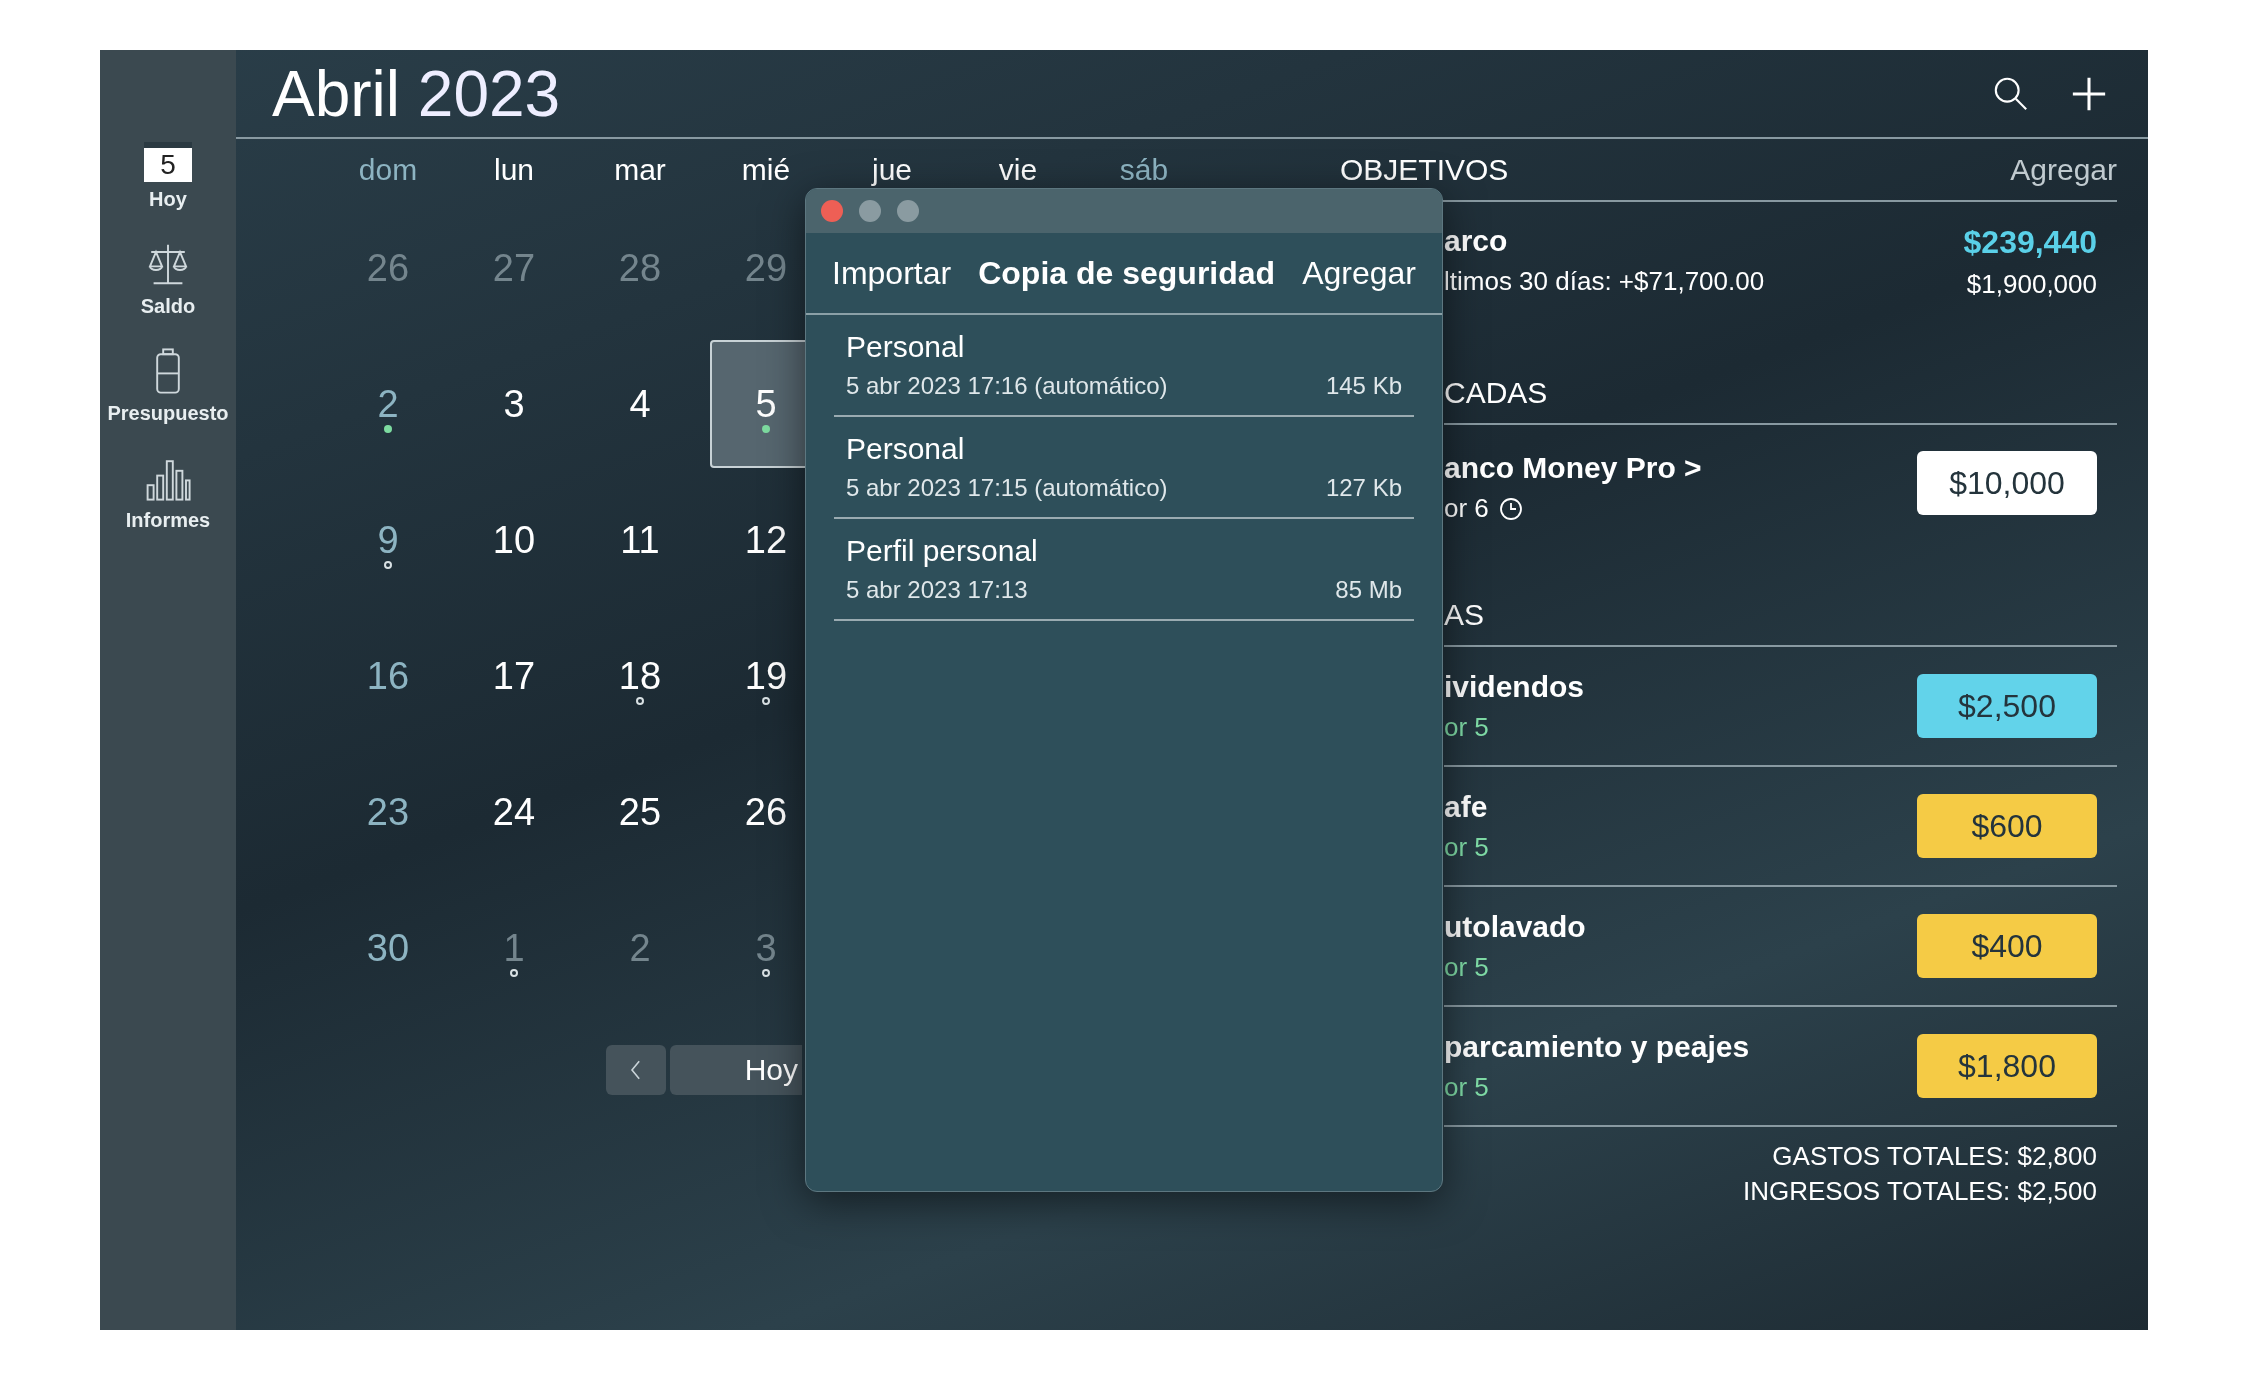  What do you see at coordinates (1144, 169) in the screenshot?
I see `weekday-header: sáb` at bounding box center [1144, 169].